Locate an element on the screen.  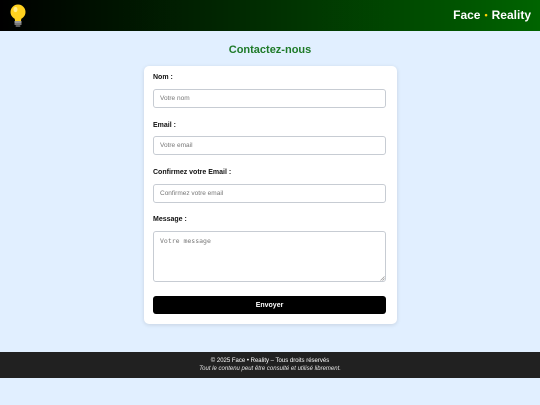
message-textarea is located at coordinates (269, 256).